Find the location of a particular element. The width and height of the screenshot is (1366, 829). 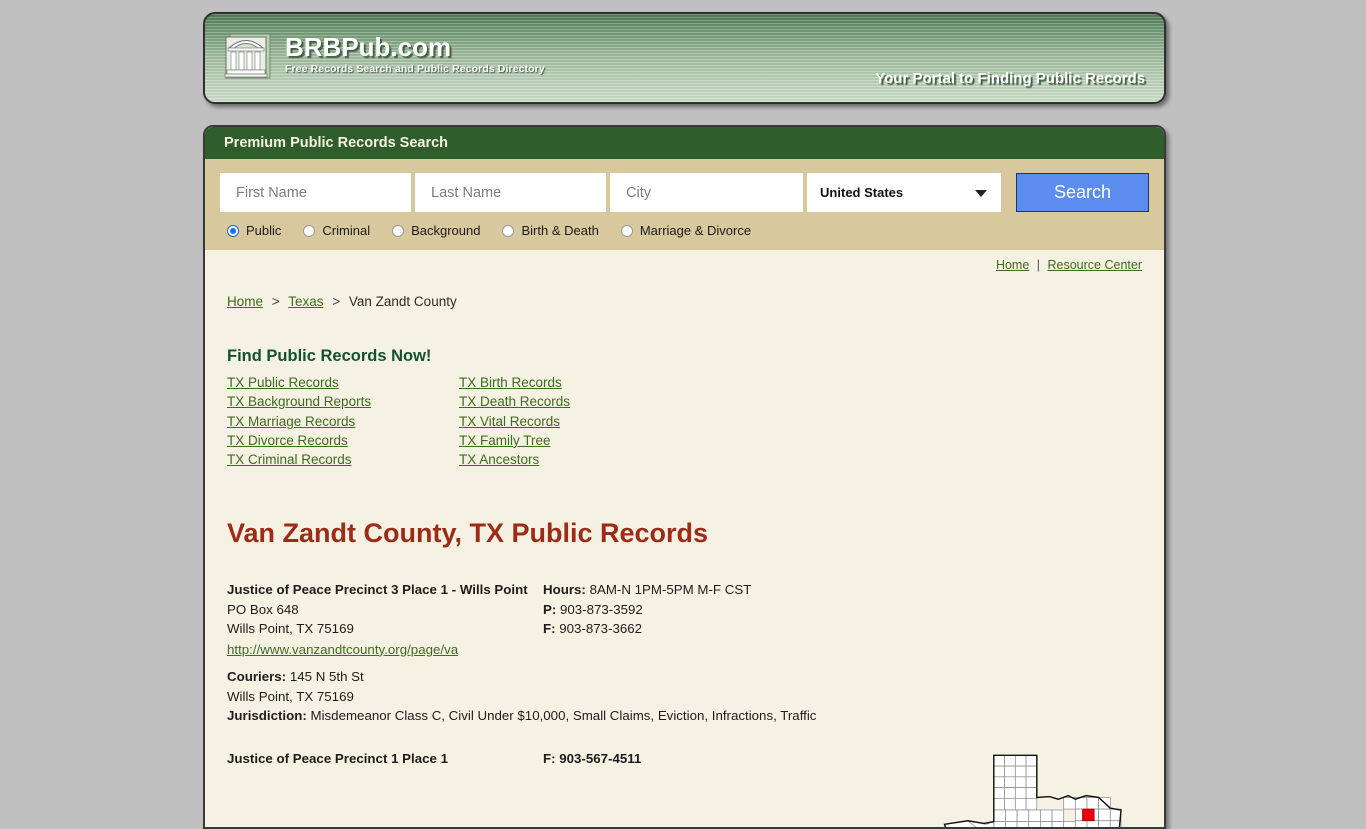

courthouse-icon is located at coordinates (248, 56).